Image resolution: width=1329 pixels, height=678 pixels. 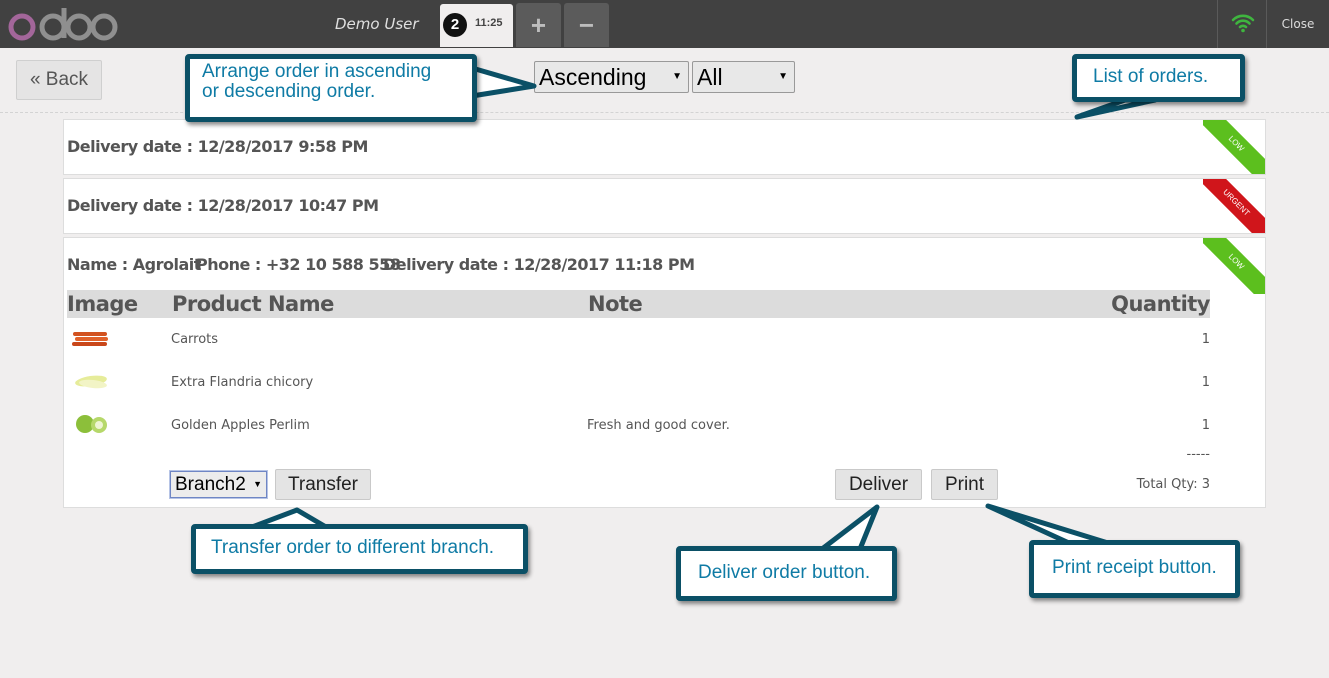 What do you see at coordinates (90, 339) in the screenshot?
I see `carrots-image` at bounding box center [90, 339].